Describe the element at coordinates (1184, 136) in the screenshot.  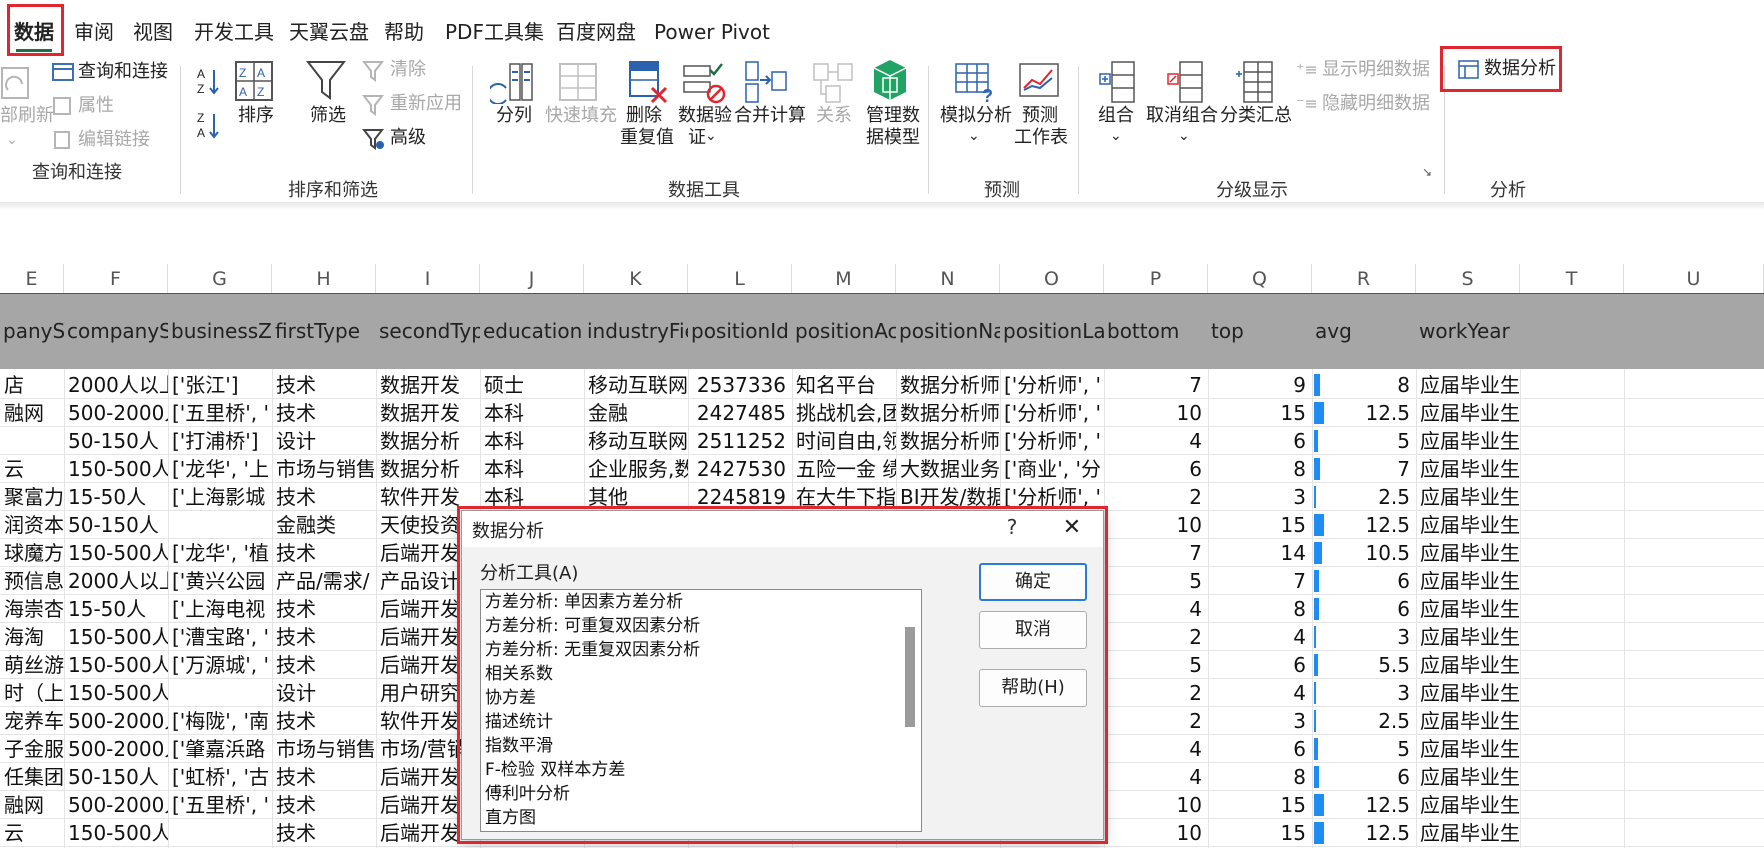
I see `ungroup-dropdown-icon: ⌄` at that location.